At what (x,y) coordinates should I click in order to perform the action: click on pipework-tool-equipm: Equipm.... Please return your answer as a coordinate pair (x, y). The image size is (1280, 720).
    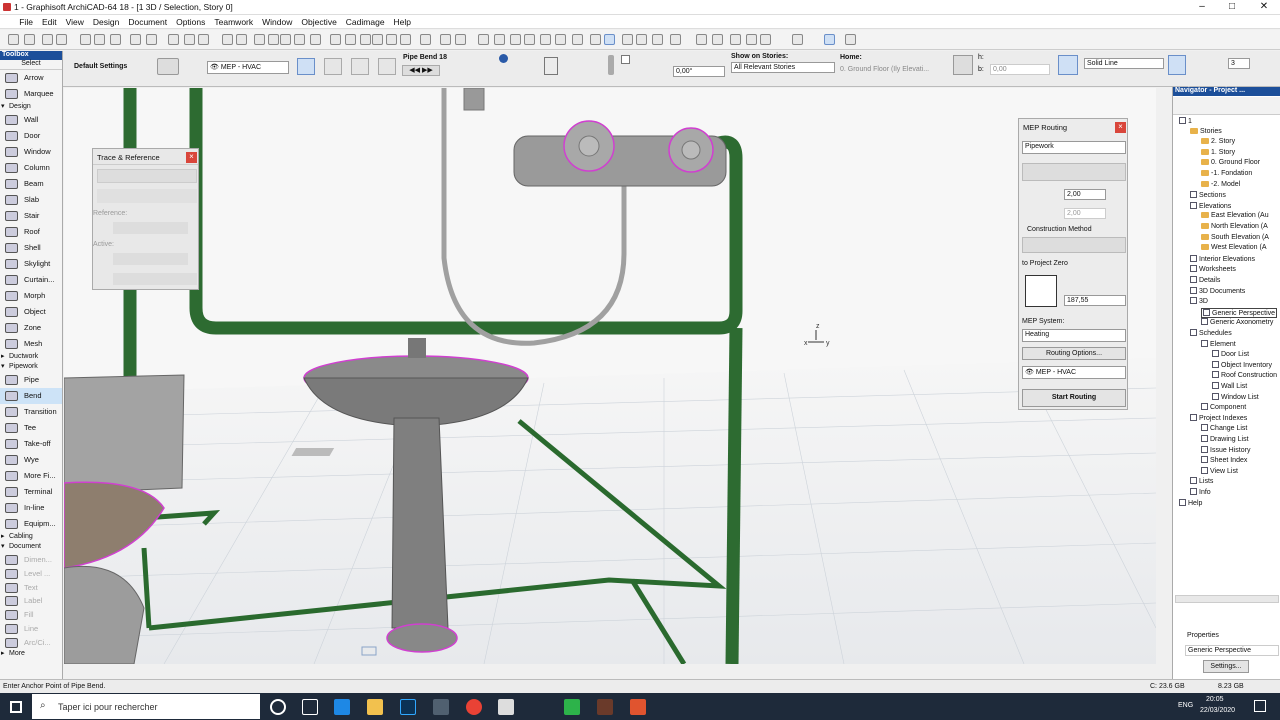
    Looking at the image, I should click on (31, 524).